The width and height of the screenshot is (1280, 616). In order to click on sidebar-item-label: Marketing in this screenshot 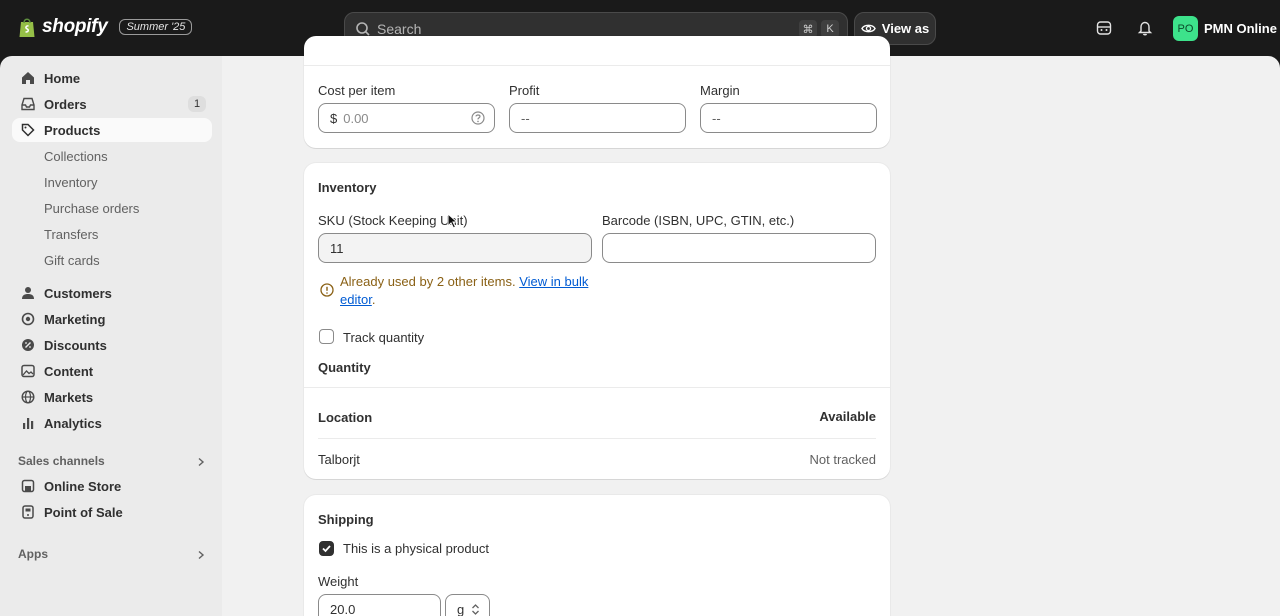, I will do `click(75, 319)`.